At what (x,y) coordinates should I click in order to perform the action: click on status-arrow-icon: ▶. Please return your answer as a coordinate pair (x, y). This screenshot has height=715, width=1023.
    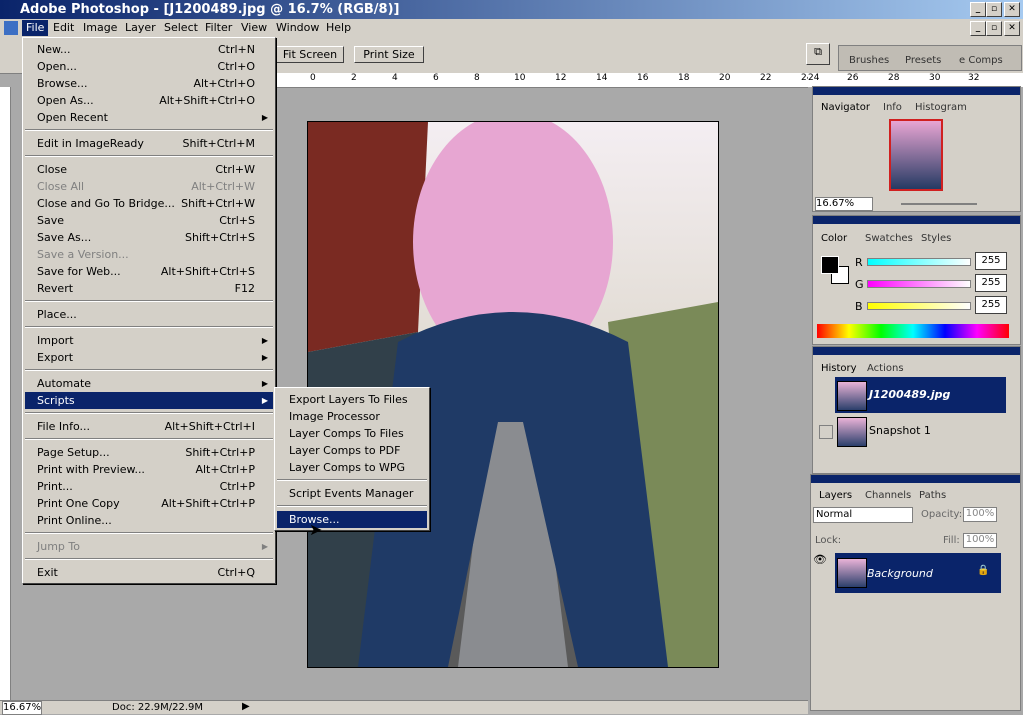
    Looking at the image, I should click on (246, 706).